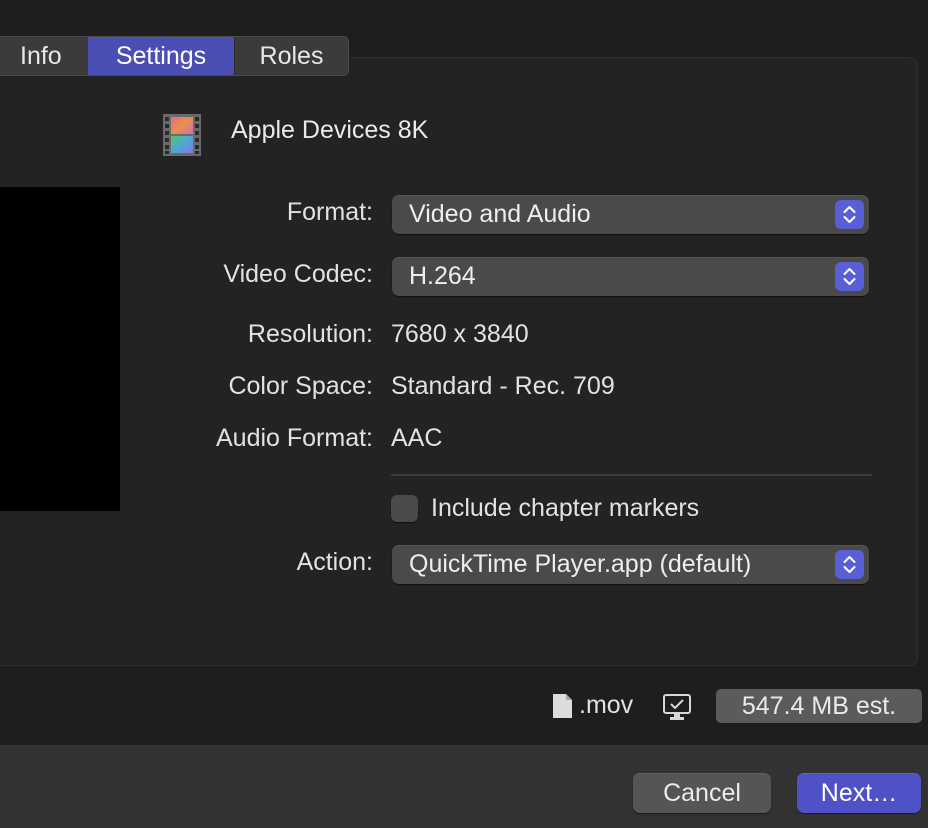  I want to click on document-icon, so click(562, 706).